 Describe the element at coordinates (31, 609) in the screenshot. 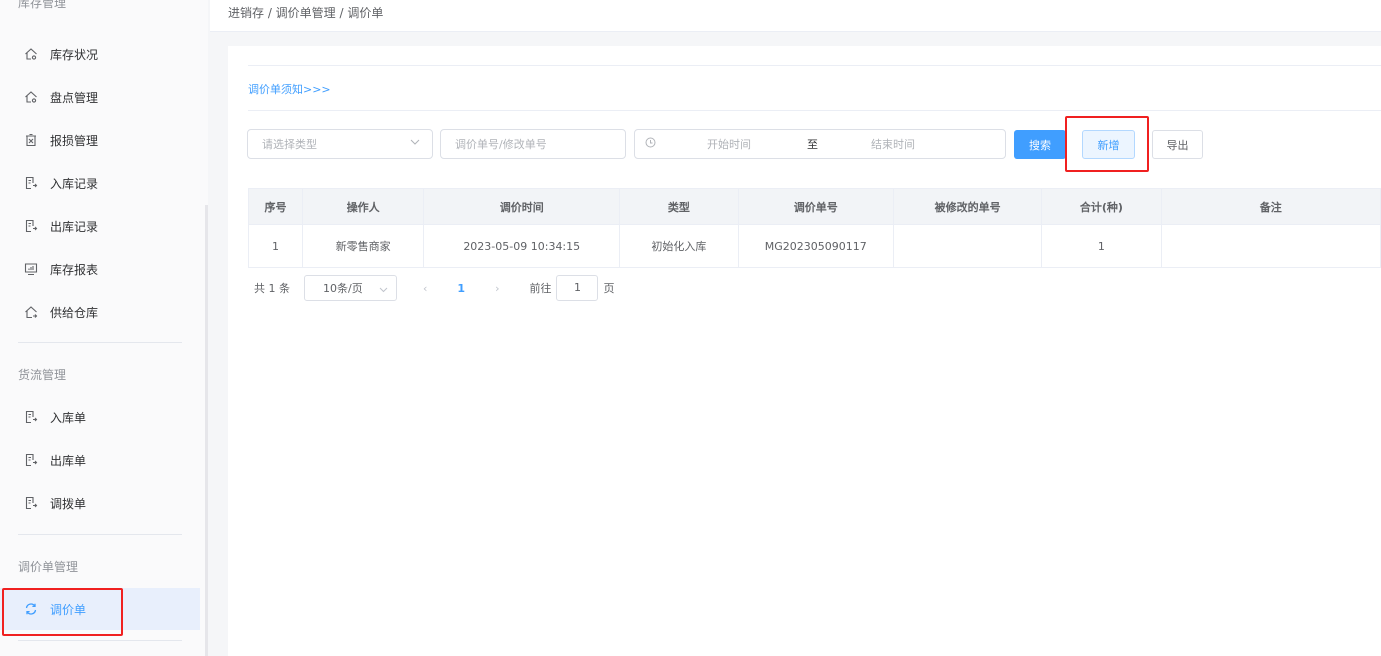

I see `refresh-icon` at that location.